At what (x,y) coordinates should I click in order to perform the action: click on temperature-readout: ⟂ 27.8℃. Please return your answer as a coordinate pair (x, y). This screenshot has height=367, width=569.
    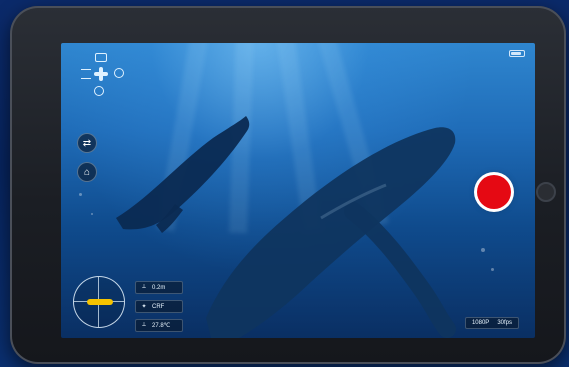
    Looking at the image, I should click on (159, 325).